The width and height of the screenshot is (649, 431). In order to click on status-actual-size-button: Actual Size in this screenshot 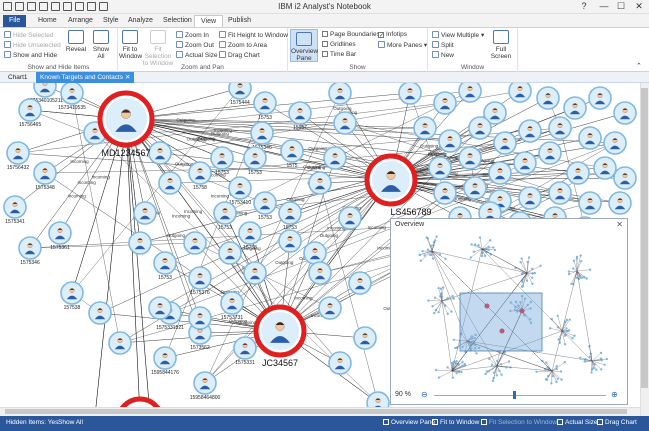, I will do `click(577, 422)`.